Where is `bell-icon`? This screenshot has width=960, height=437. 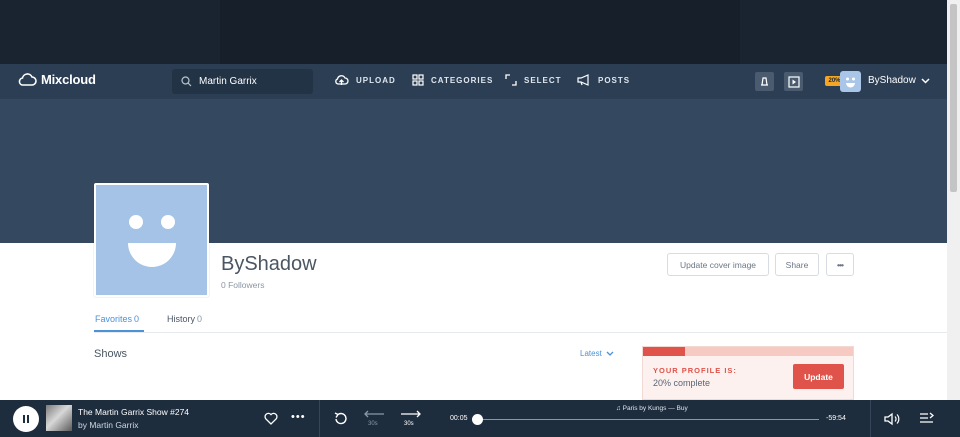 bell-icon is located at coordinates (764, 81).